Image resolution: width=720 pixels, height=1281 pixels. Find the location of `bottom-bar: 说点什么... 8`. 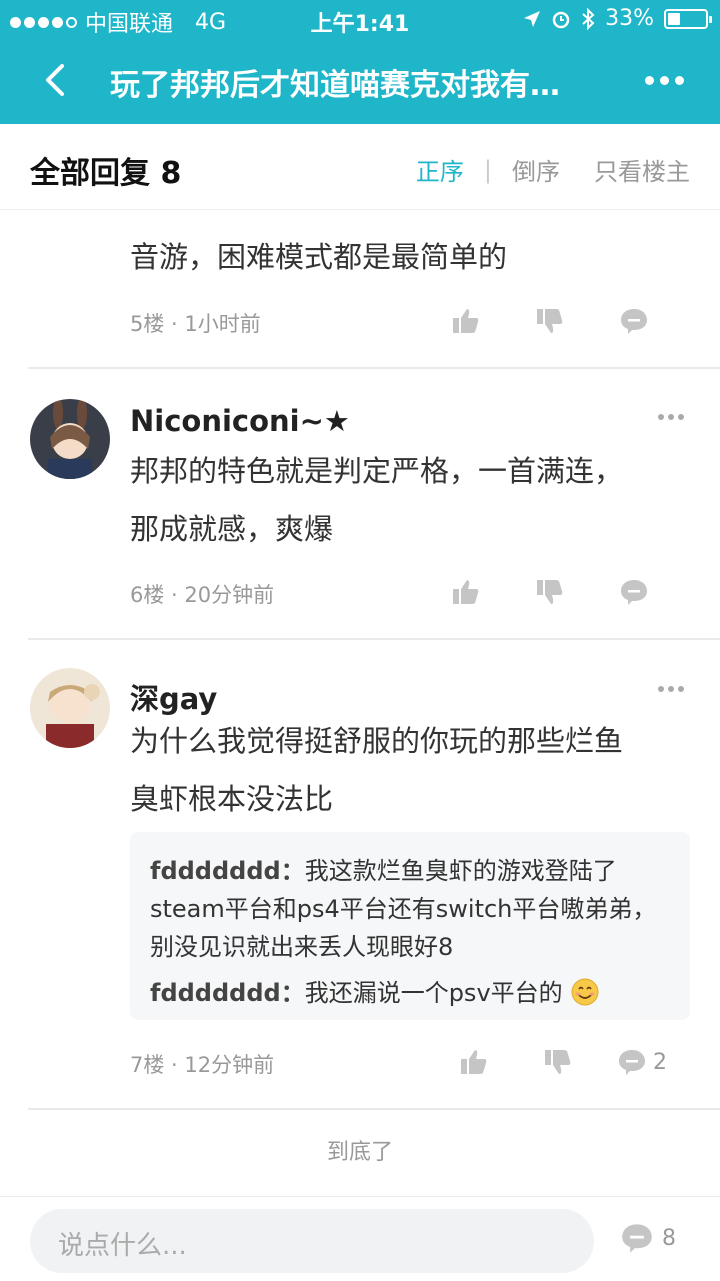

bottom-bar: 说点什么... 8 is located at coordinates (360, 1238).